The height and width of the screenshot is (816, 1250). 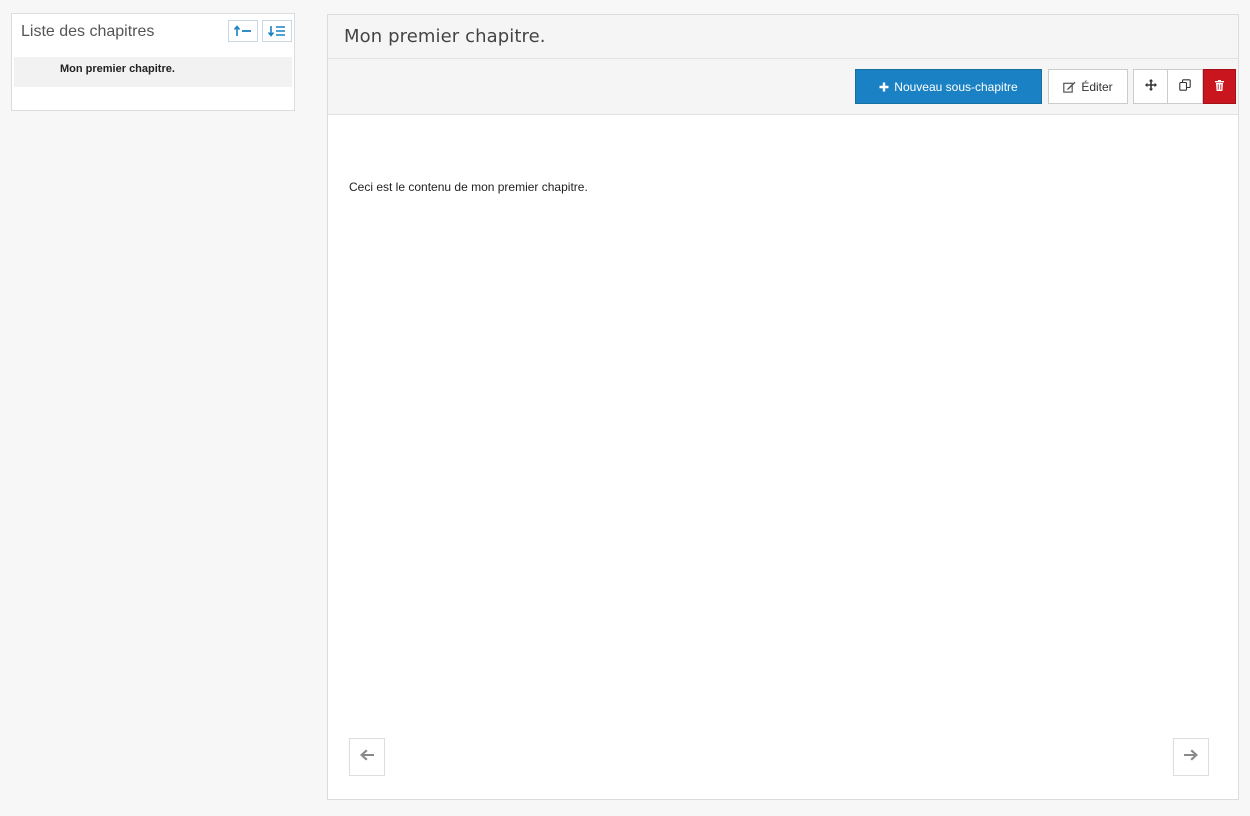 I want to click on copy-button, so click(x=1185, y=86).